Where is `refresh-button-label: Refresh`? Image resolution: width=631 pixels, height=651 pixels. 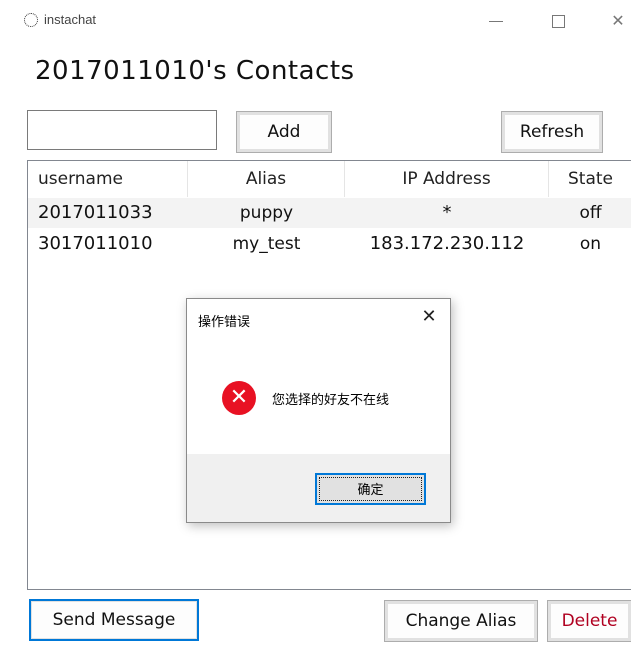
refresh-button-label: Refresh is located at coordinates (552, 132).